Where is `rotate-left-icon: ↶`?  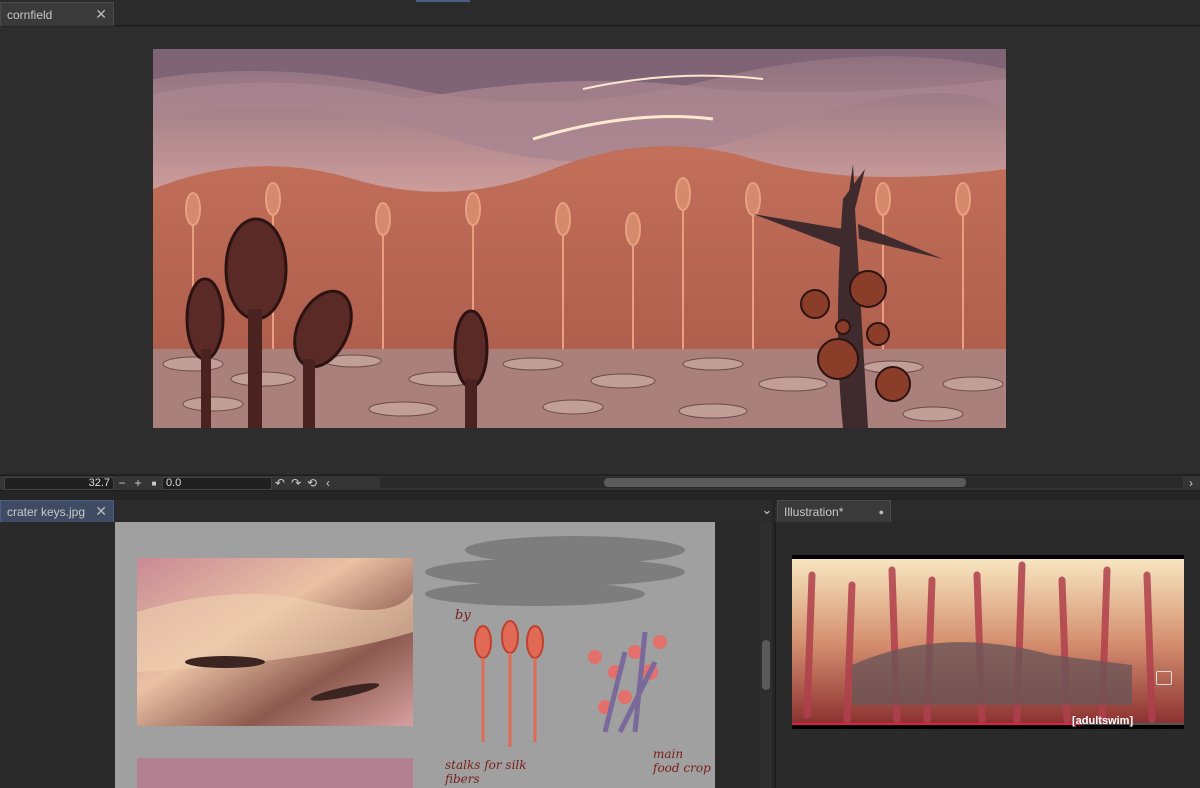 rotate-left-icon: ↶ is located at coordinates (280, 483).